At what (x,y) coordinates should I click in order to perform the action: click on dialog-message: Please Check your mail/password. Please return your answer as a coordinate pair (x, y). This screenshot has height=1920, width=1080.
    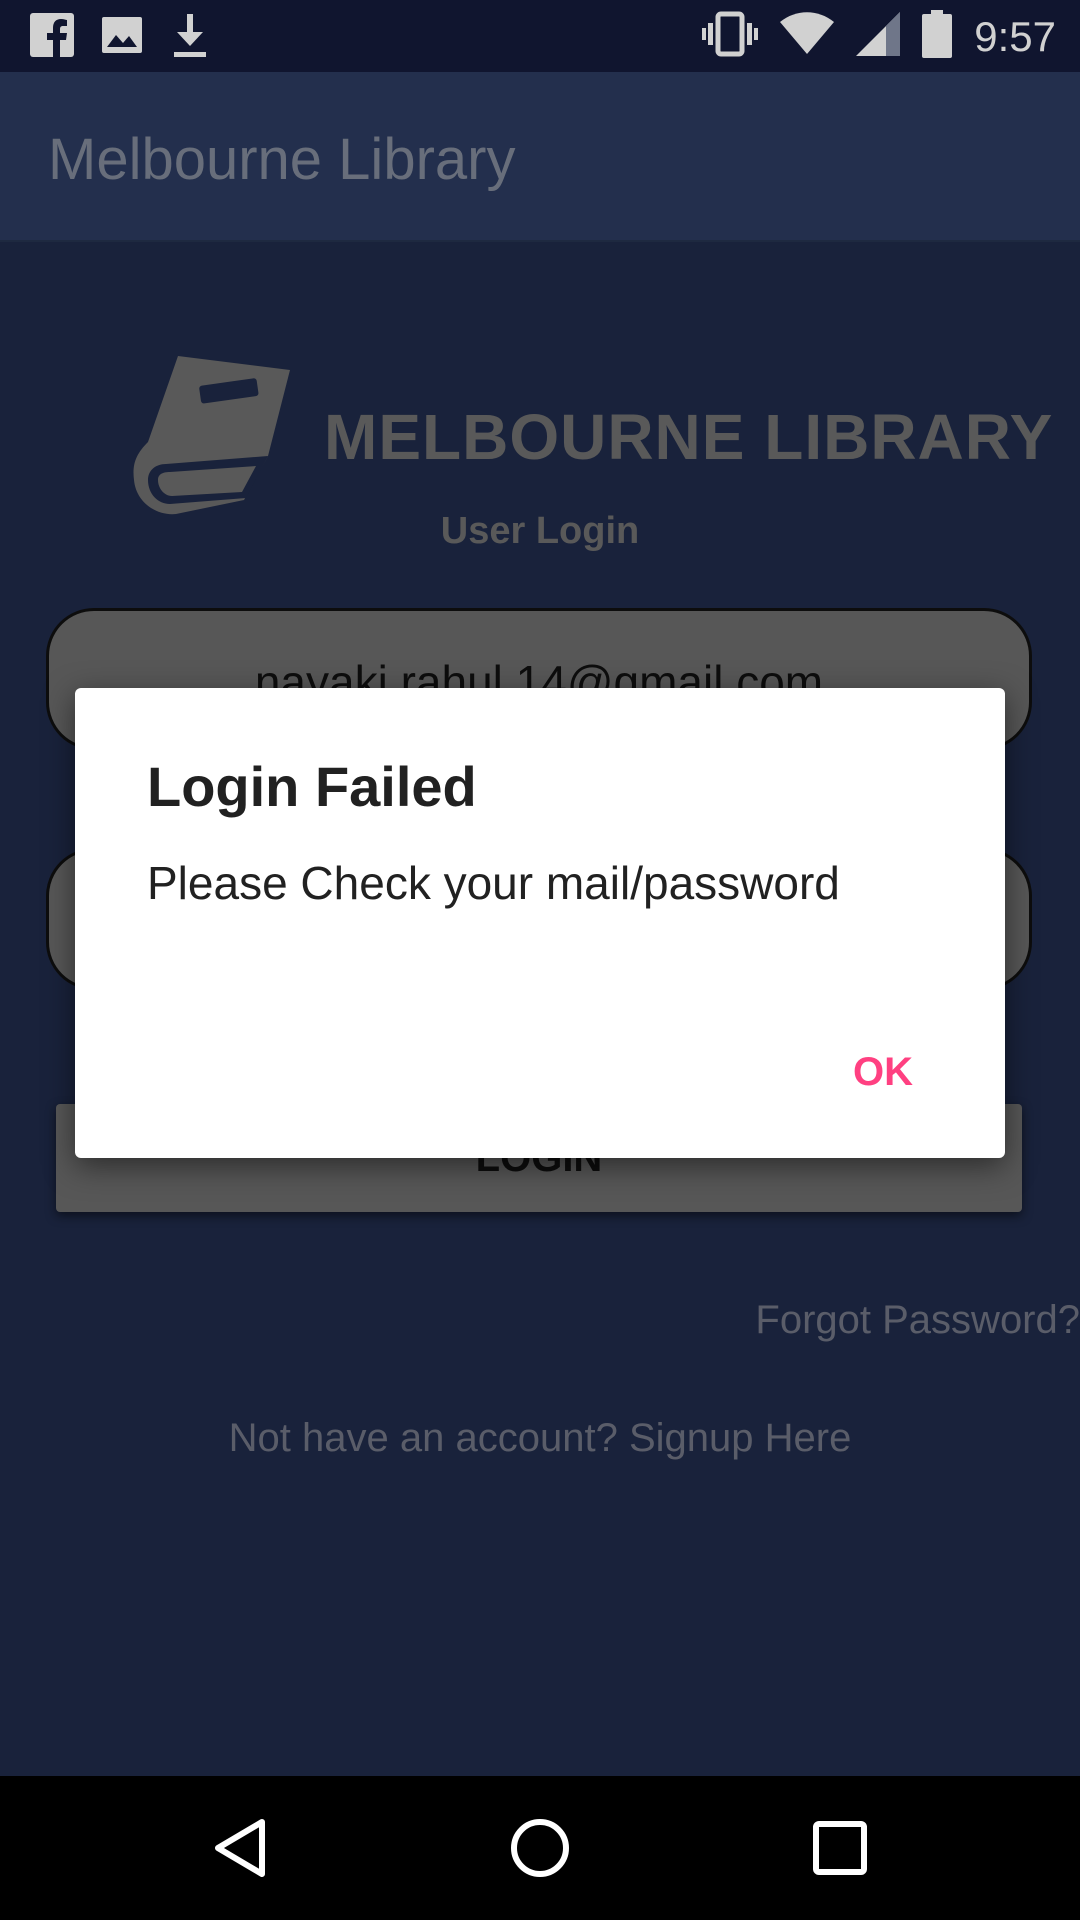
    Looking at the image, I should click on (493, 883).